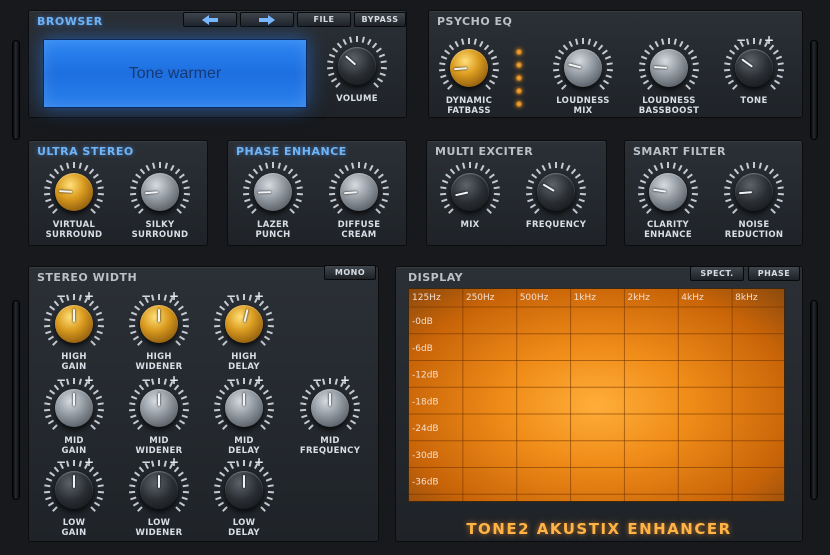 The image size is (830, 555). I want to click on dynamic-fatbass-knob: DYNAMIC FATBASS, so click(469, 76).